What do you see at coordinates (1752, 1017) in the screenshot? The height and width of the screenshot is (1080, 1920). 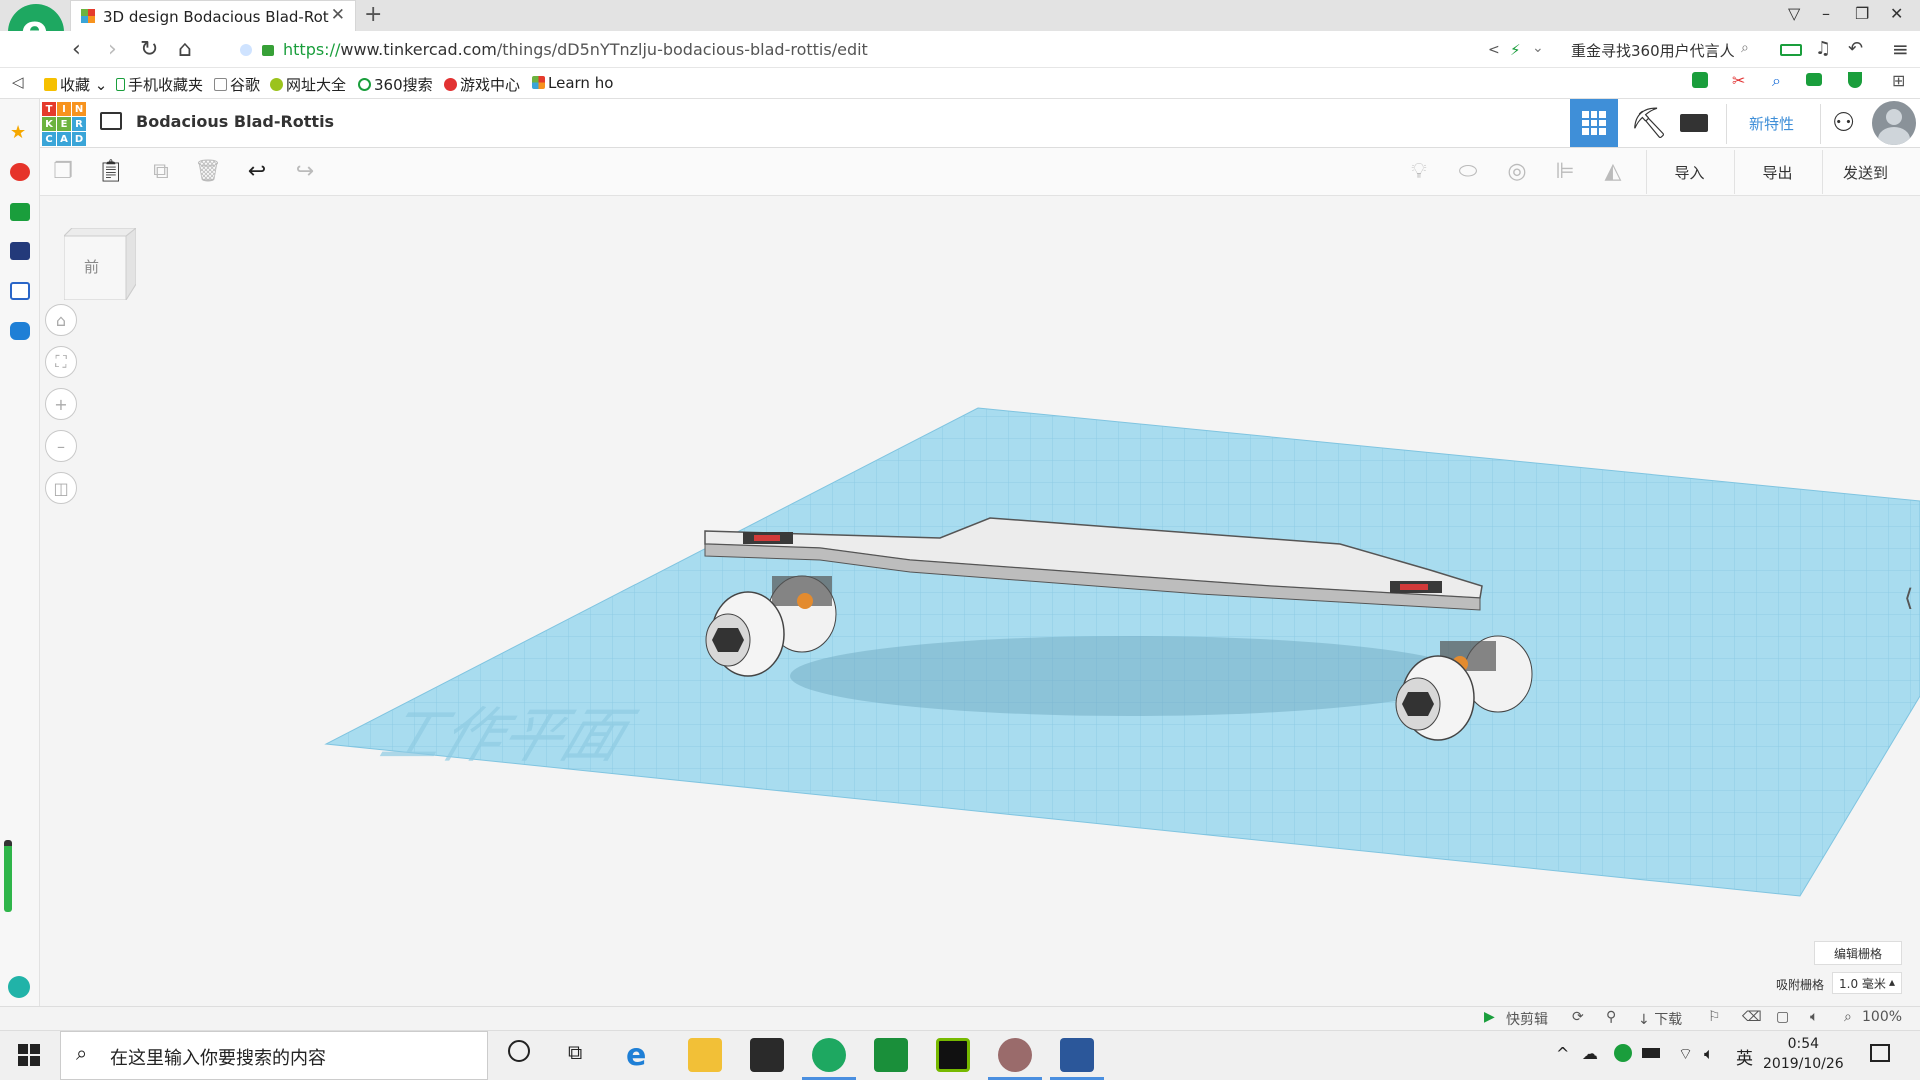 I see `status-clean-icon: ⌫` at bounding box center [1752, 1017].